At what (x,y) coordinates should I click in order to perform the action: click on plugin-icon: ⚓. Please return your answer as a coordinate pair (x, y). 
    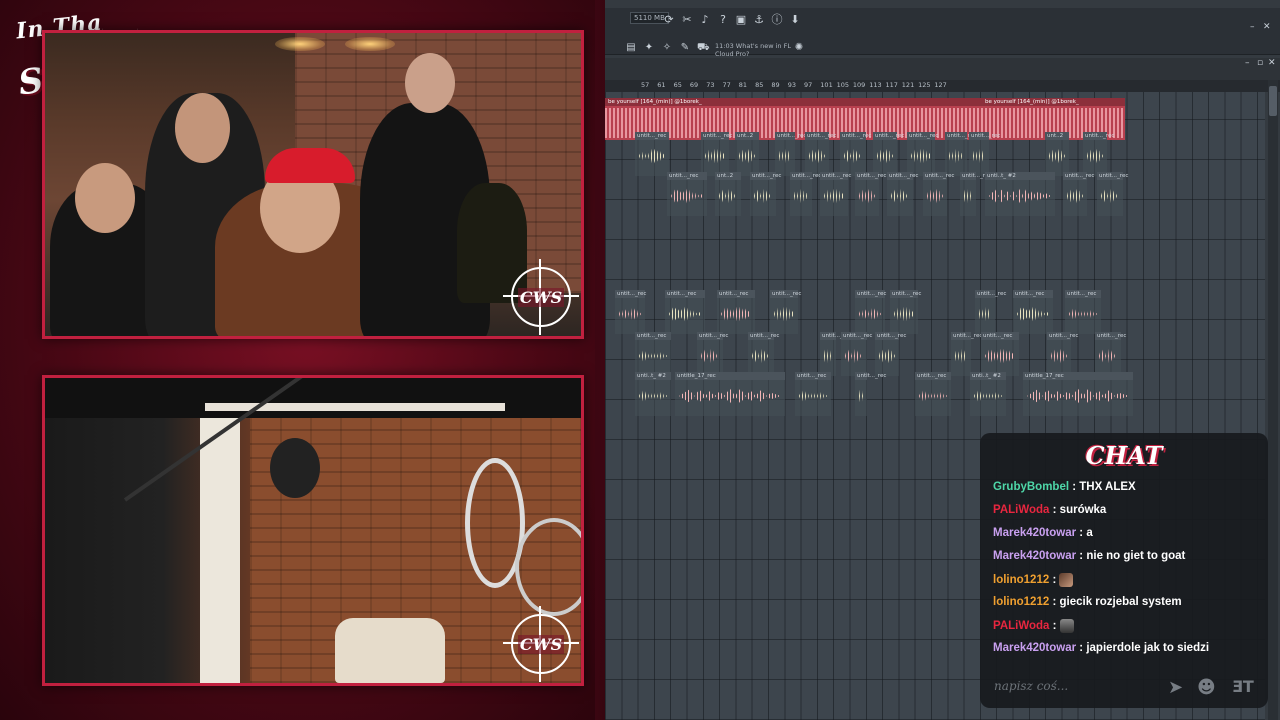
    Looking at the image, I should click on (759, 20).